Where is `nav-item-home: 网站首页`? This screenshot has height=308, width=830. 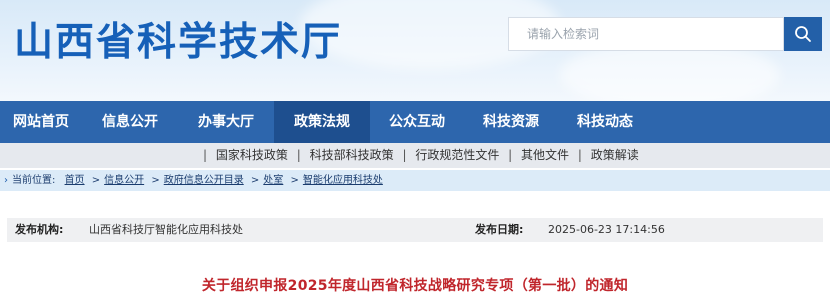
nav-item-home: 网站首页 is located at coordinates (41, 122).